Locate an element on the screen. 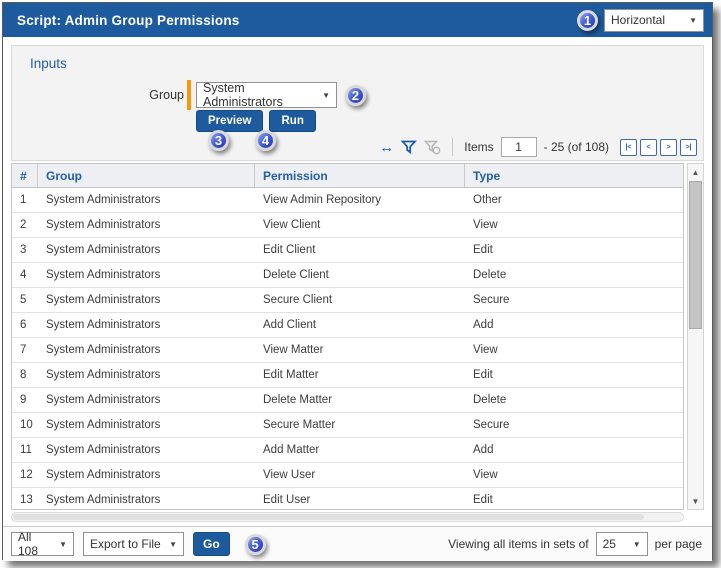  table-row: 3 System Administrators Edit Client Edit is located at coordinates (347, 250).